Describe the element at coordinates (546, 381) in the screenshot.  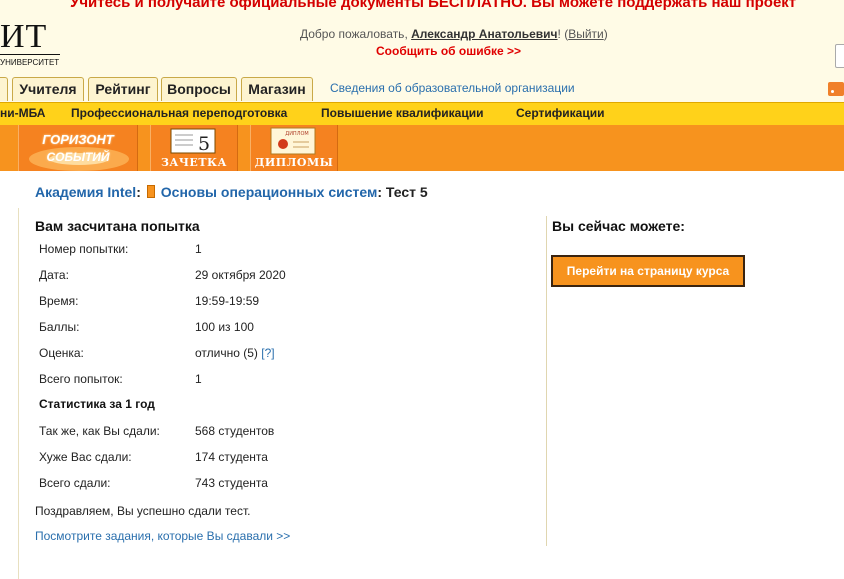
I see `column-divider` at that location.